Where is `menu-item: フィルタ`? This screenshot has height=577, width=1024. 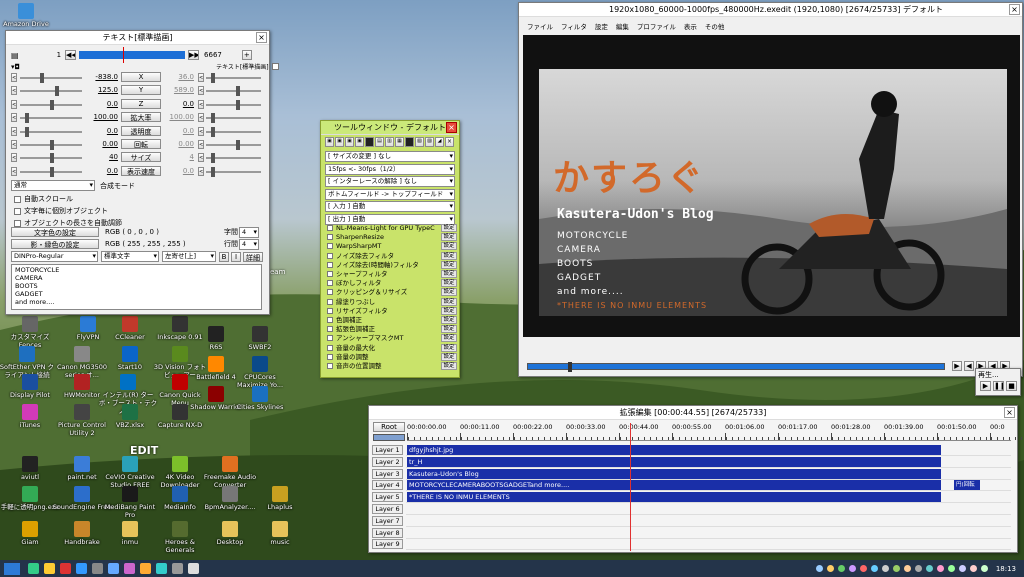 menu-item: フィルタ is located at coordinates (574, 26).